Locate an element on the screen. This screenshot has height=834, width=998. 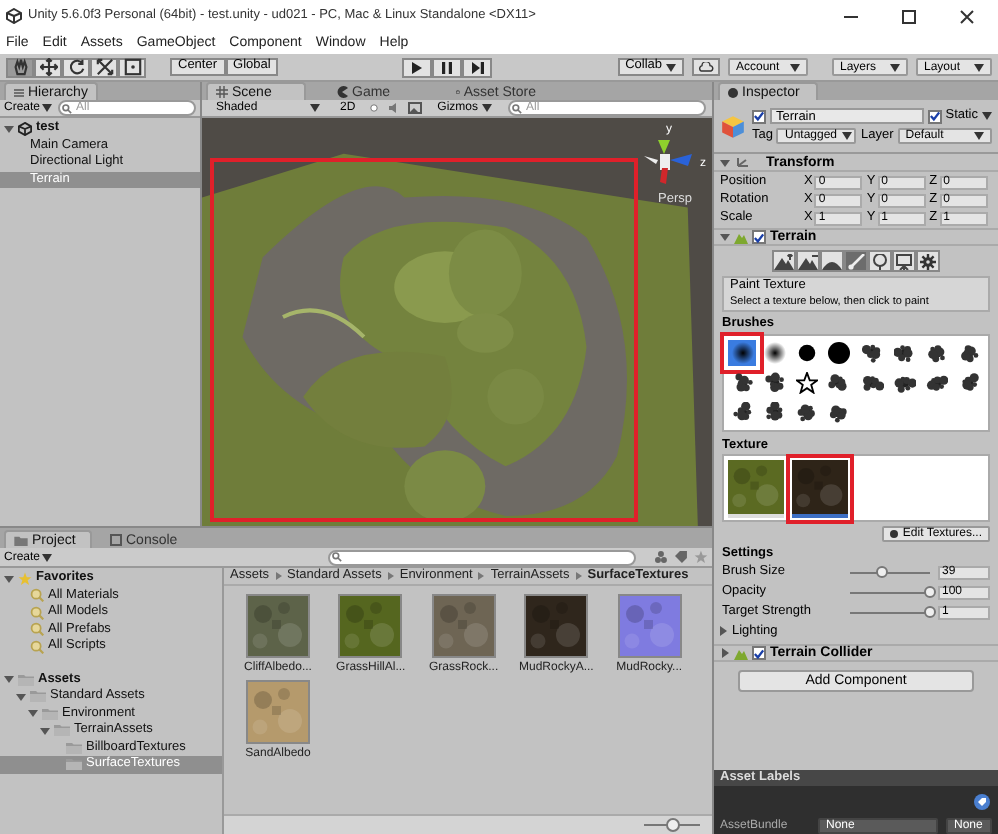
unity-logo-icon is located at coordinates (14, 16).